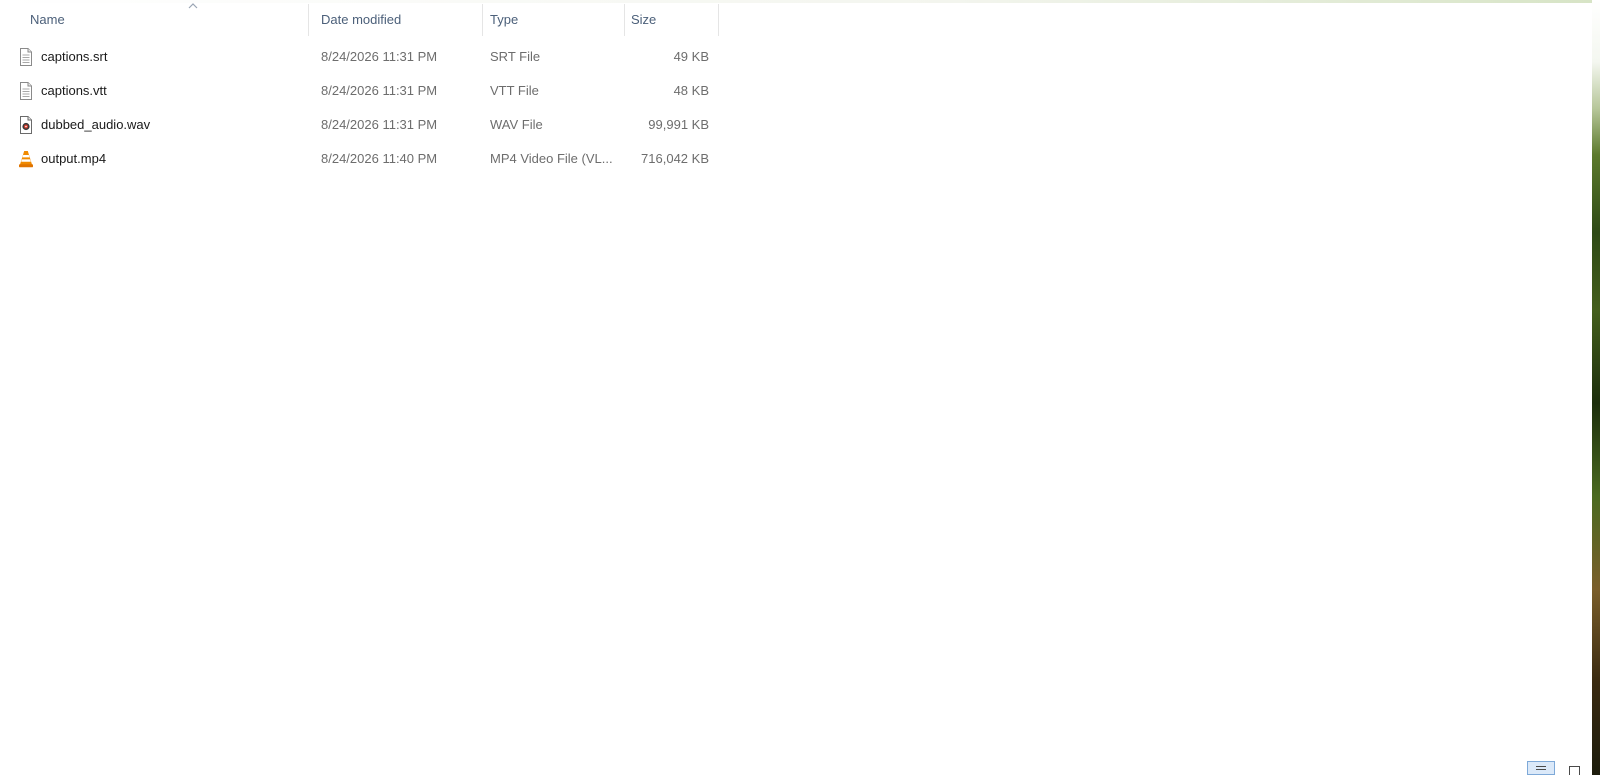 The image size is (1600, 775). Describe the element at coordinates (173, 159) in the screenshot. I see `file-name: output.mp4` at that location.